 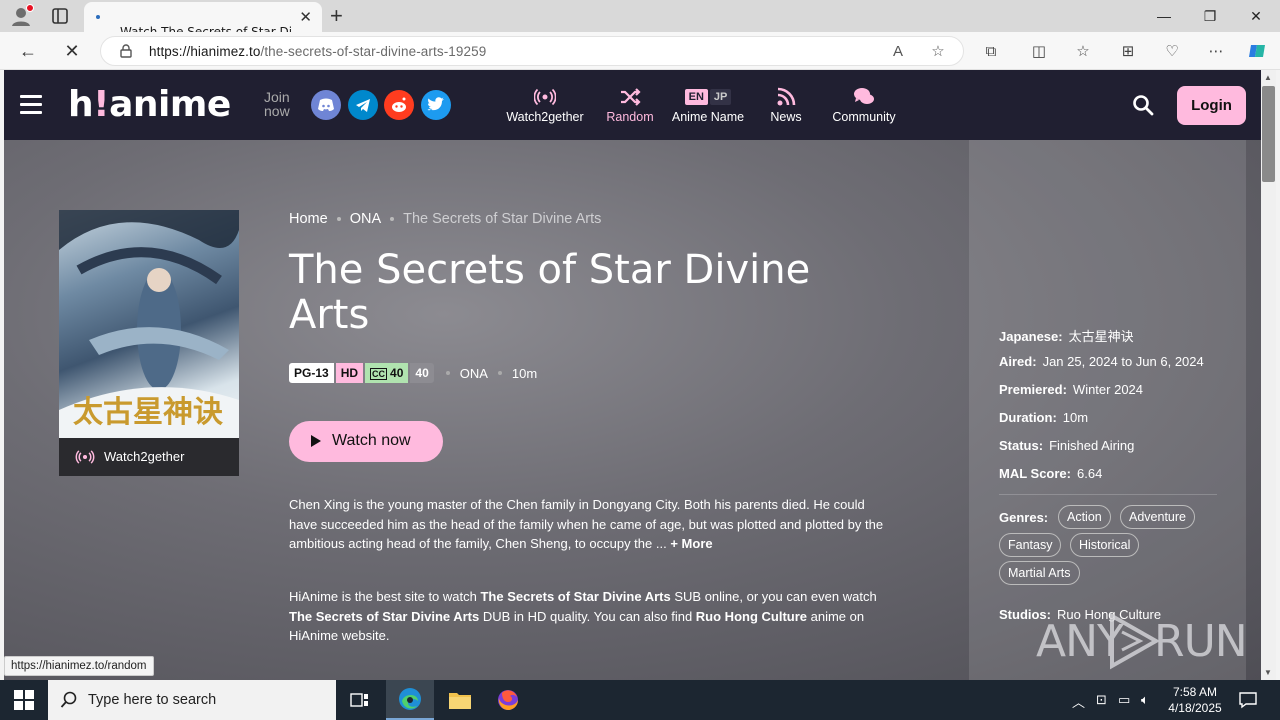 I want to click on profile-icon, so click(x=22, y=15).